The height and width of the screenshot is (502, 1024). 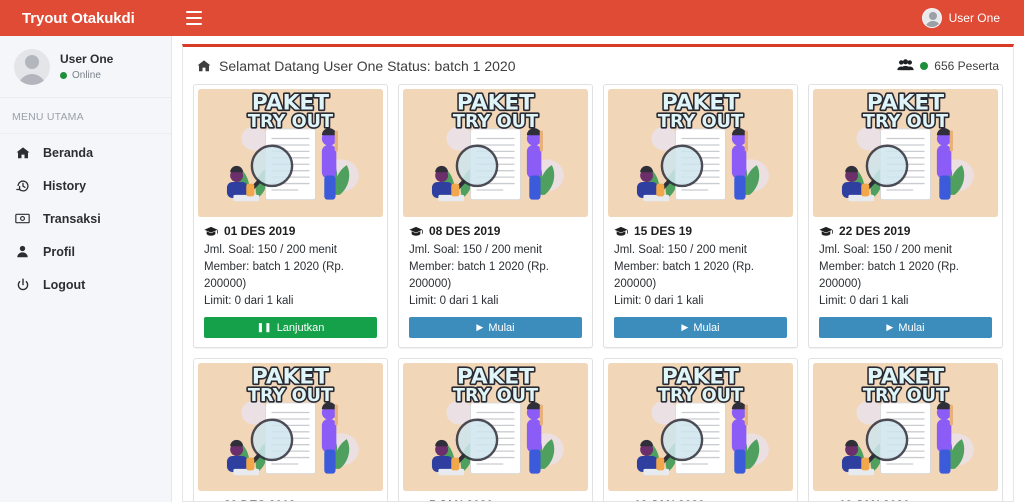 I want to click on sidebar-menu-header: MENU UTAMA, so click(x=85, y=116).